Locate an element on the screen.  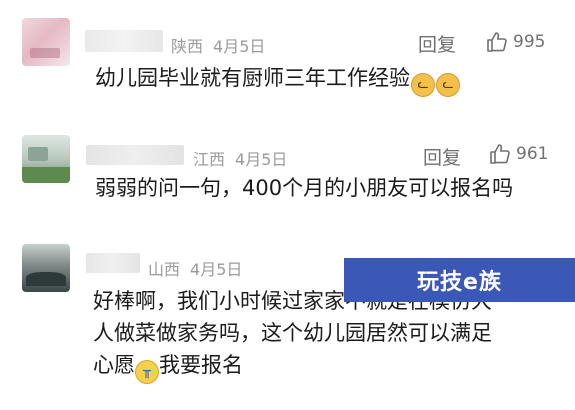
watermark-label: 玩技e族 is located at coordinates (459, 282).